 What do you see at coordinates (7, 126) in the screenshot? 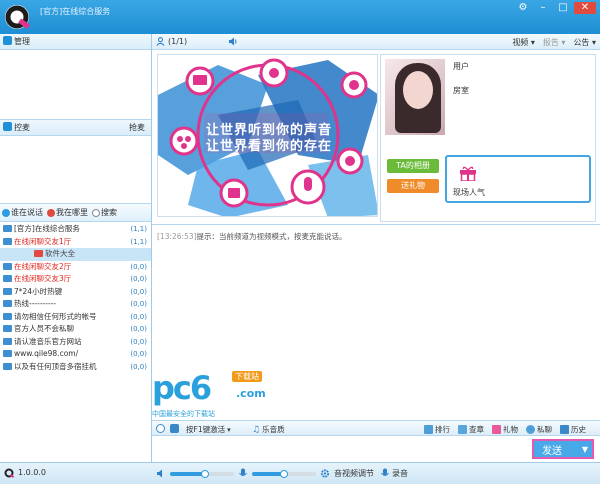
I see `mic-control-icon` at bounding box center [7, 126].